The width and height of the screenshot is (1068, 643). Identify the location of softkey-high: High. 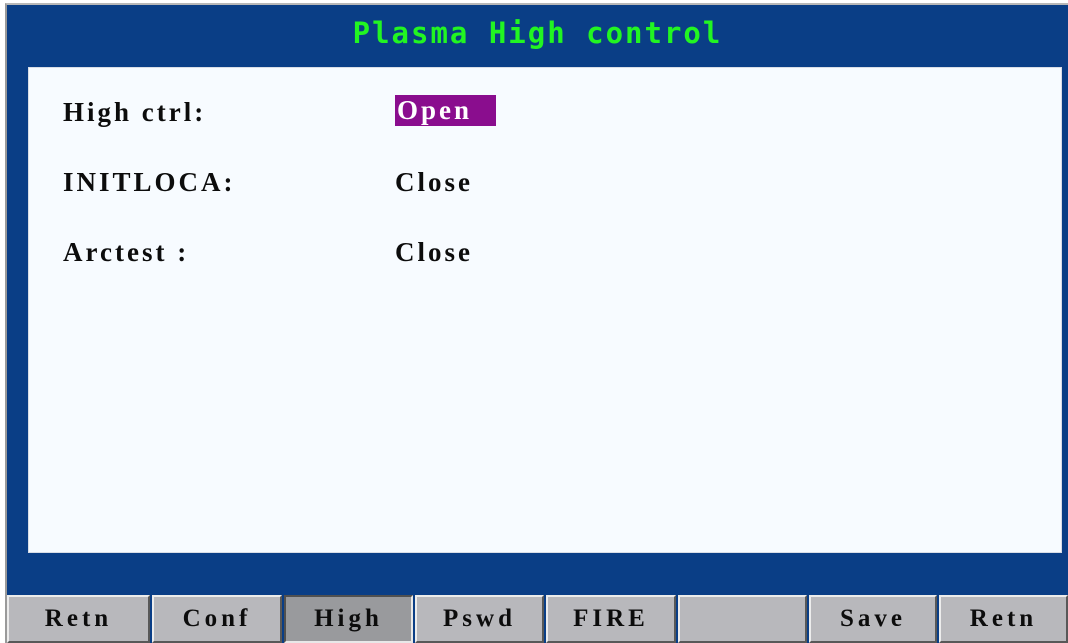
(348, 619).